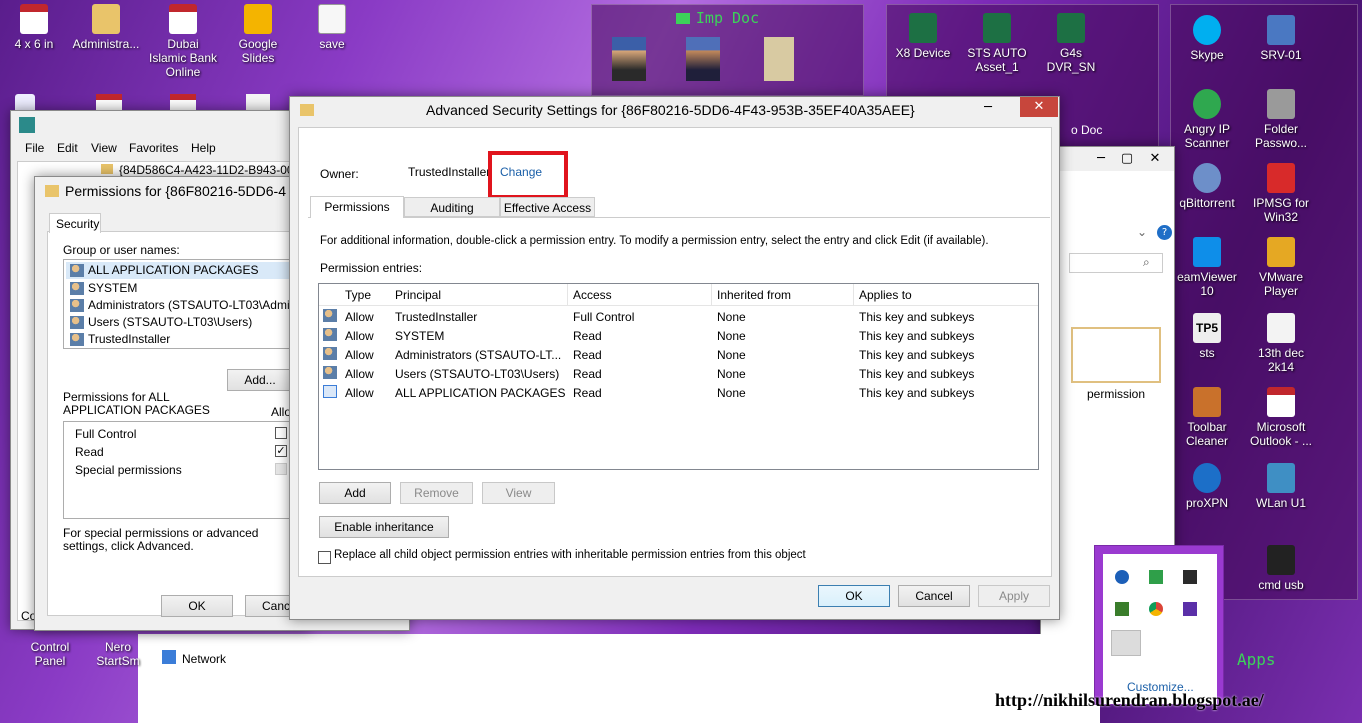 Image resolution: width=1362 pixels, height=723 pixels. Describe the element at coordinates (1207, 186) in the screenshot. I see `desktop-icon-qbittorrent: qBittorrent` at that location.